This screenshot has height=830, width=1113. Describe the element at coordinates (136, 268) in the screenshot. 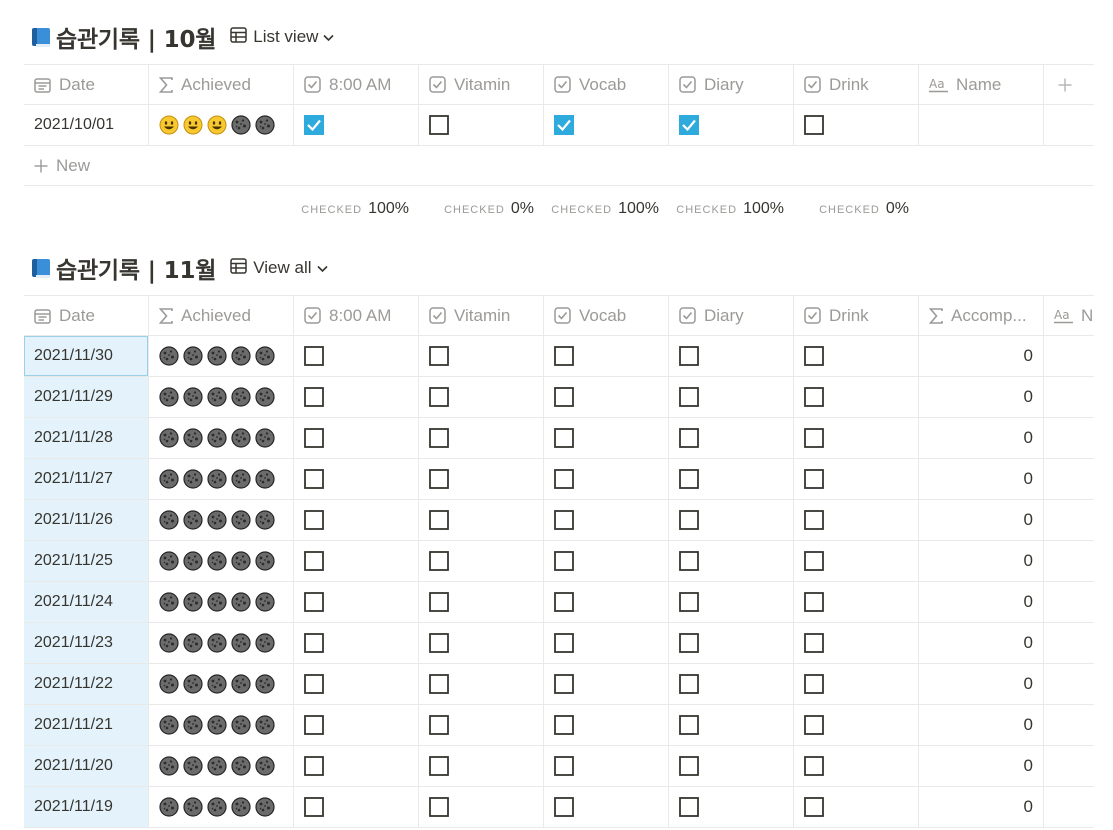

I see `november-database-title: 습관기록 | 11월` at that location.